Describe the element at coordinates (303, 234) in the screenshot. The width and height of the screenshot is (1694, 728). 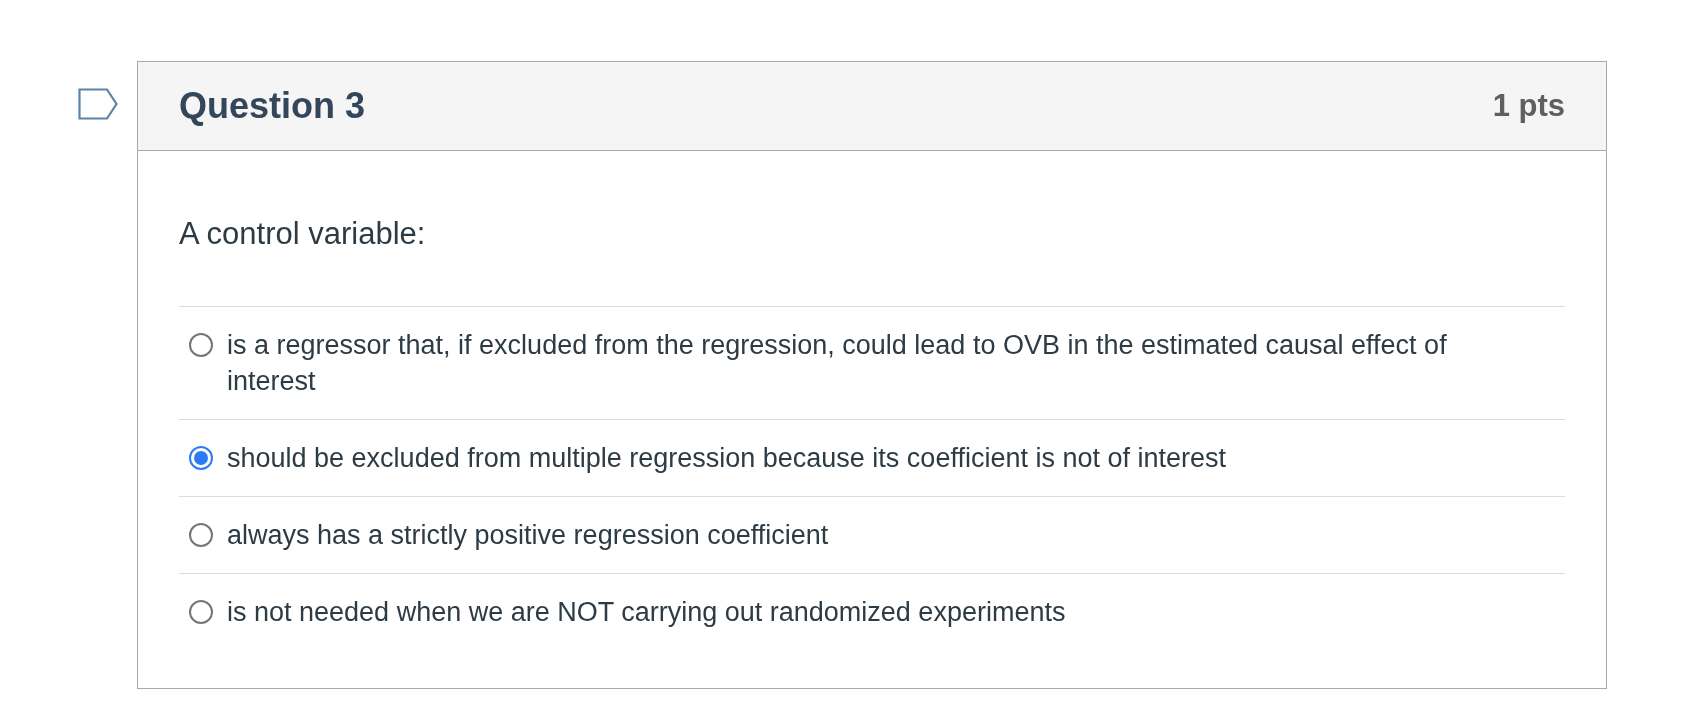
I see `question-prompt: A control variable:` at that location.